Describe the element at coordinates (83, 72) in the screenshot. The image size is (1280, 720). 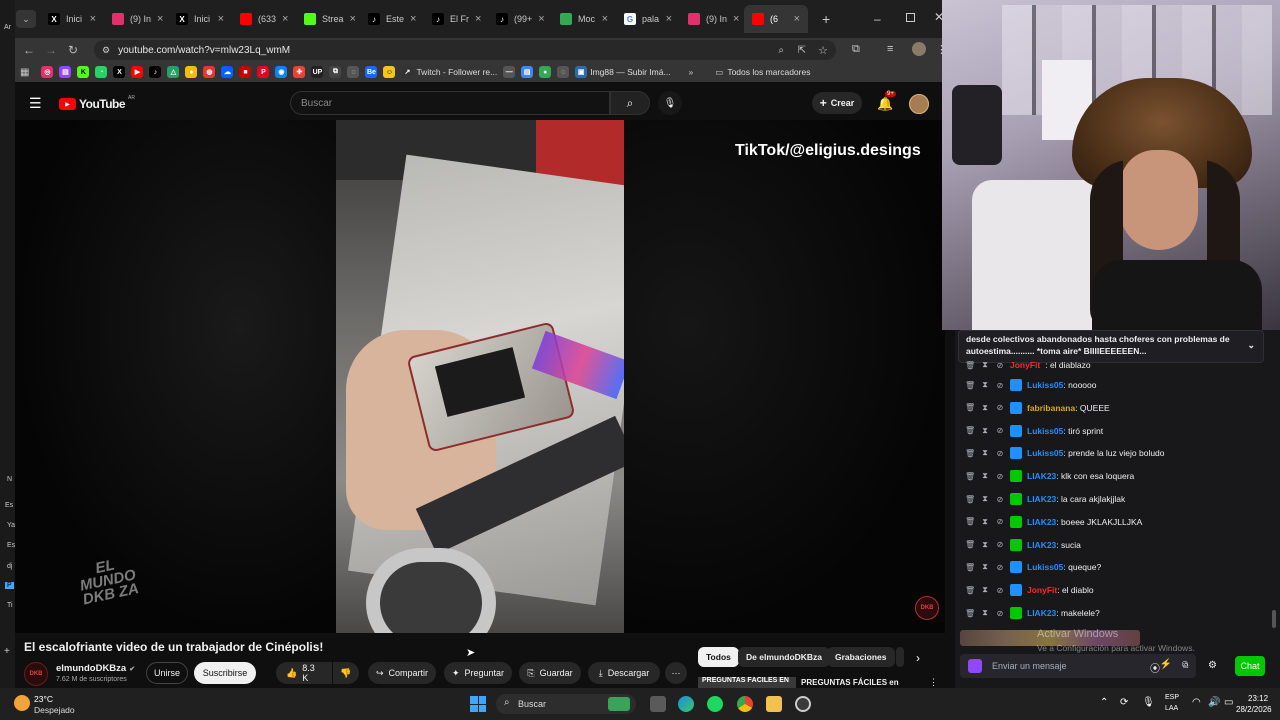
I see `kick-bookmark-icon: K` at that location.